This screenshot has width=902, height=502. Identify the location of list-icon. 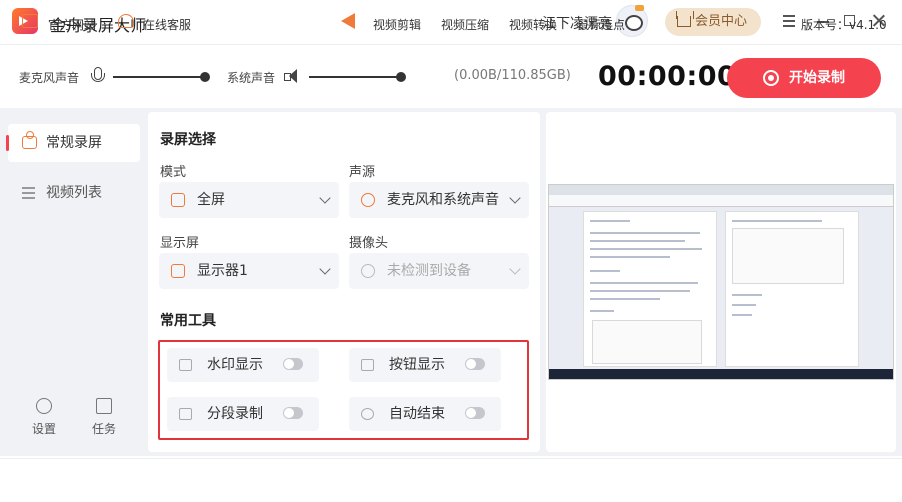
(29, 192).